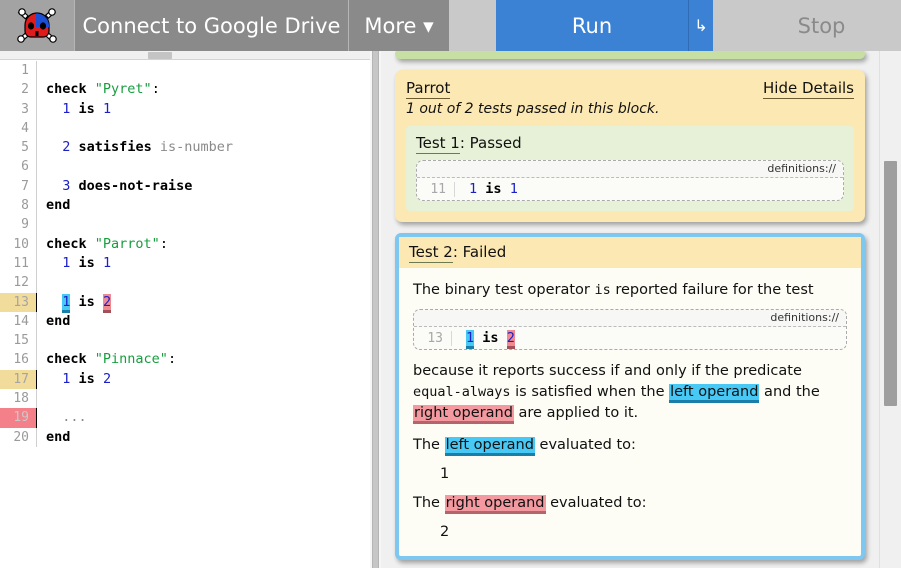  Describe the element at coordinates (18, 225) in the screenshot. I see `code-line-number: 9` at that location.